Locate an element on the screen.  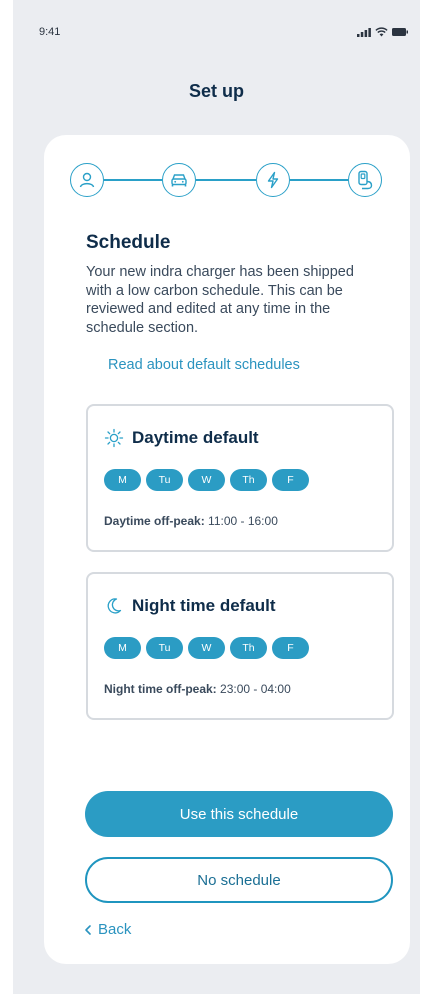
stepper is located at coordinates (226, 180).